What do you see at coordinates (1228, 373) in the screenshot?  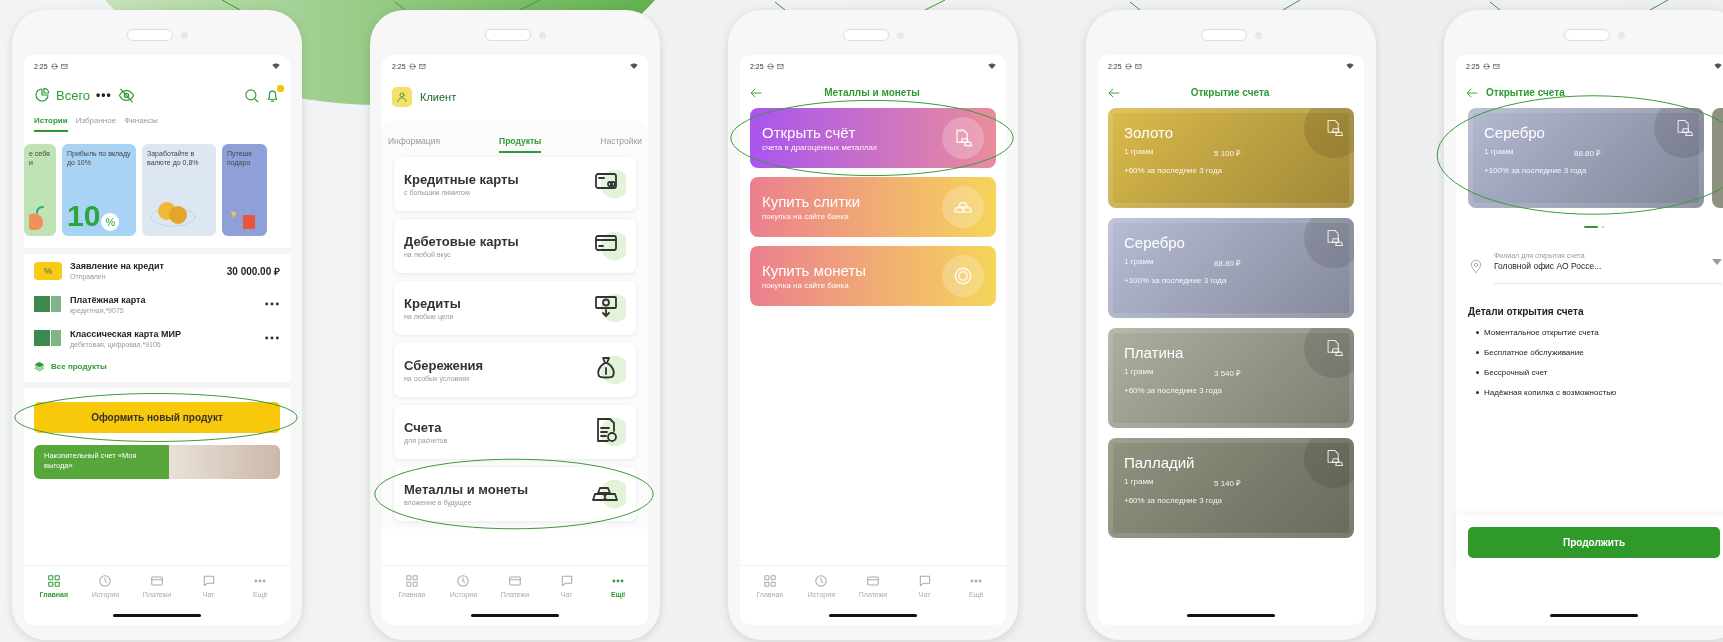 I see `metal-price: 3 540 ₽` at bounding box center [1228, 373].